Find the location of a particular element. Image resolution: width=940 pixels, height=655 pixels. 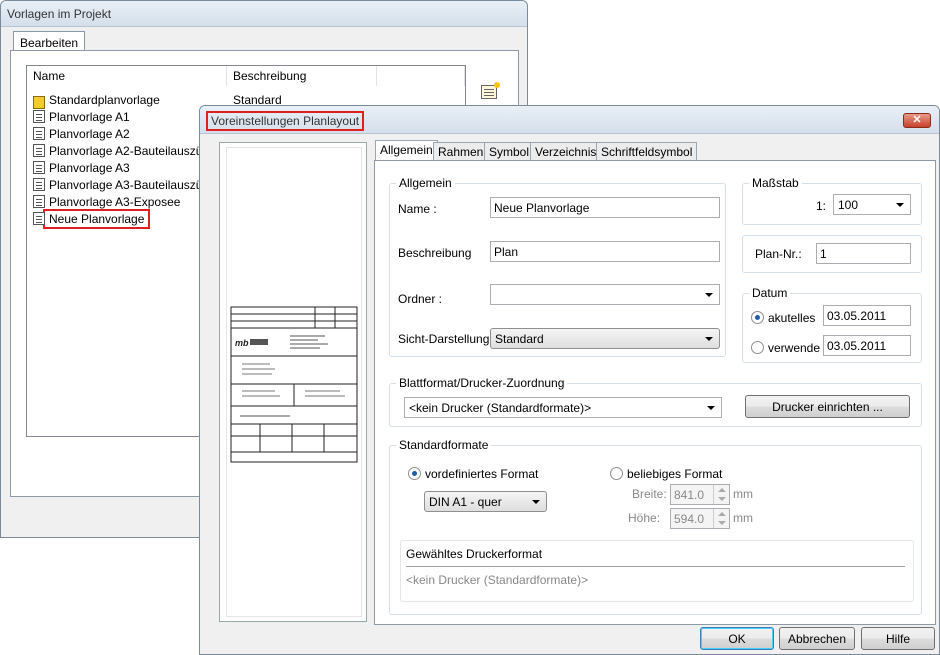

list-item: Planvorlage A2 is located at coordinates (81, 133).